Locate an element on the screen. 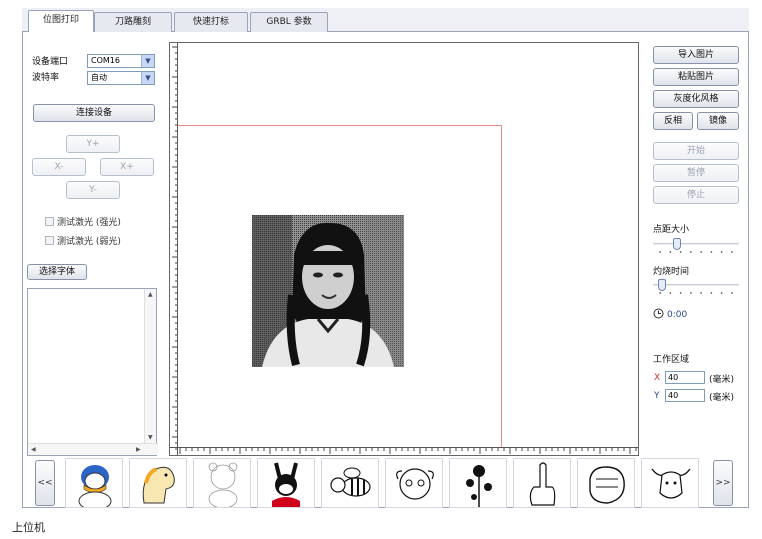 Image resolution: width=762 pixels, height=539 pixels. connect-button: 连接设备 is located at coordinates (94, 113).